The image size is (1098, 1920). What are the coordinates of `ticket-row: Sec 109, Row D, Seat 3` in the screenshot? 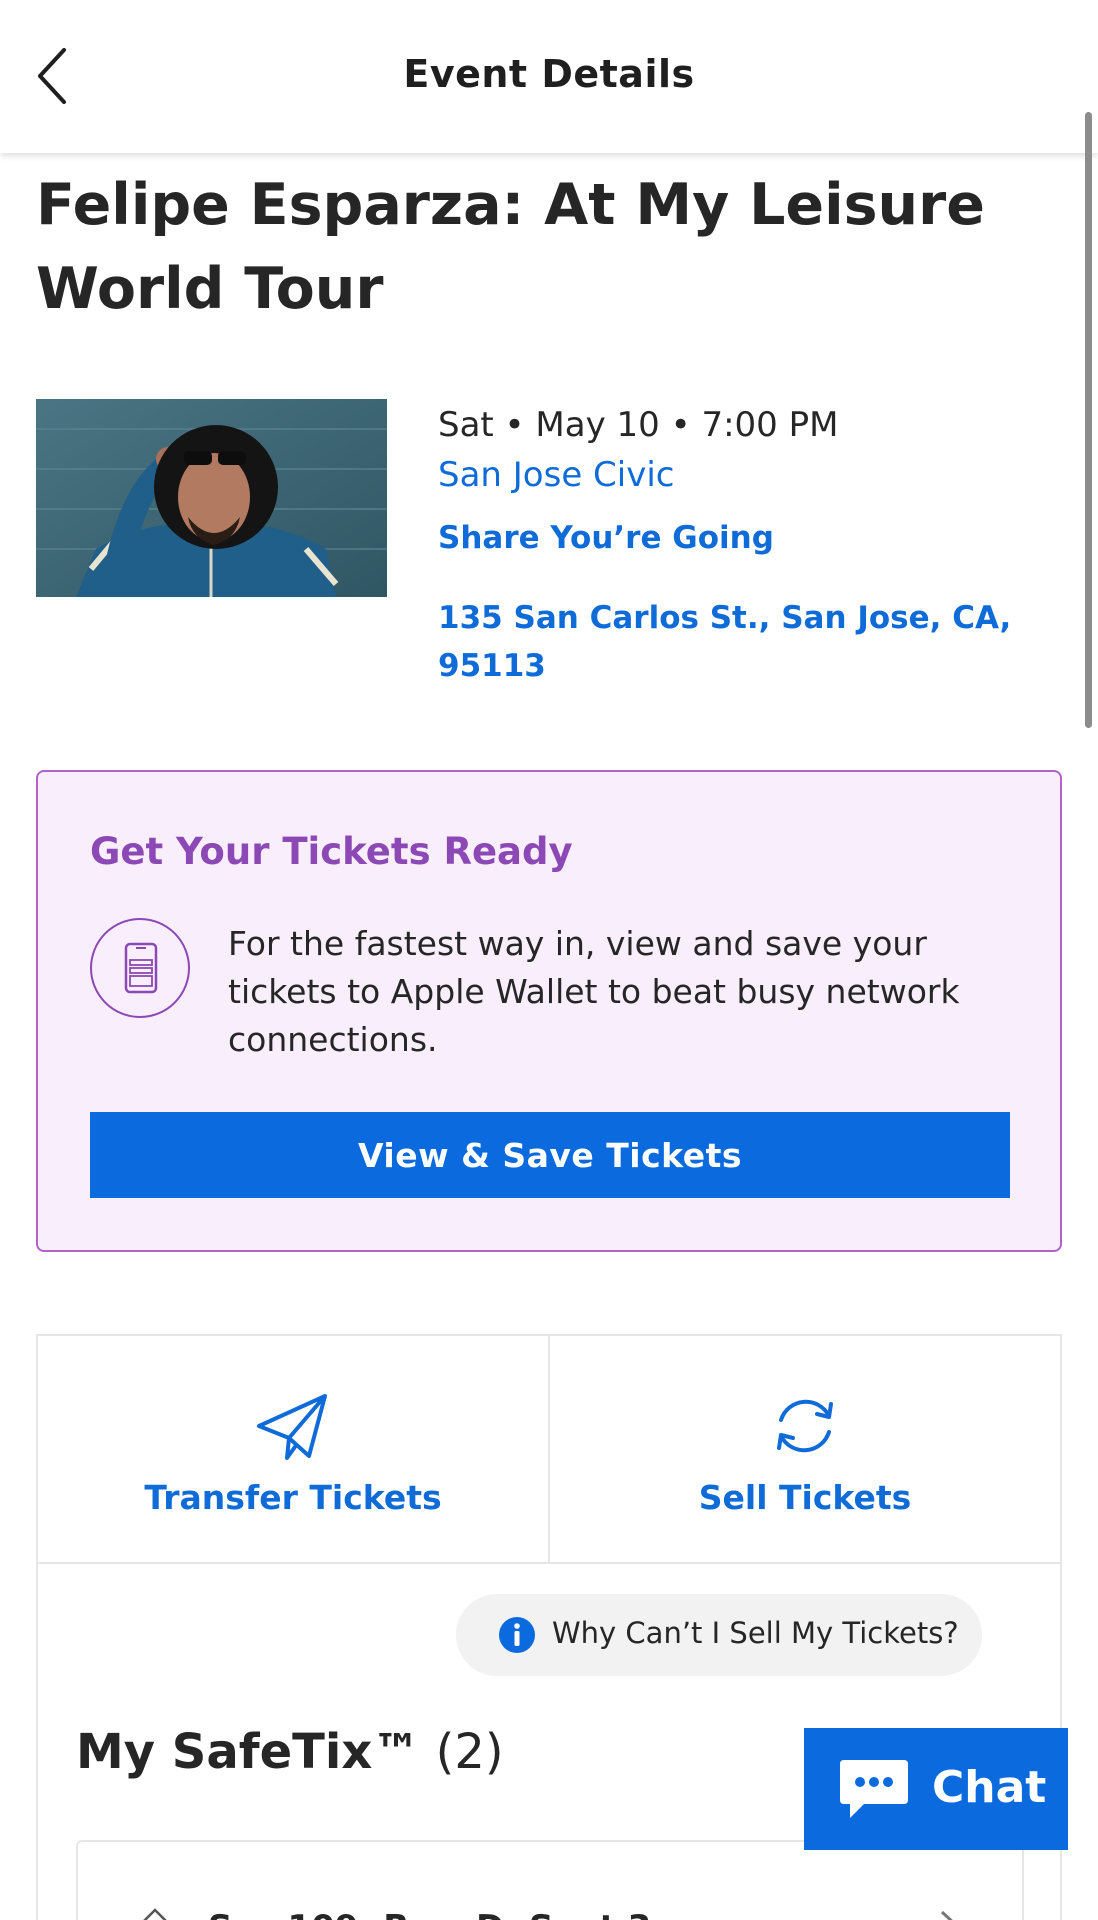 It's located at (550, 1880).